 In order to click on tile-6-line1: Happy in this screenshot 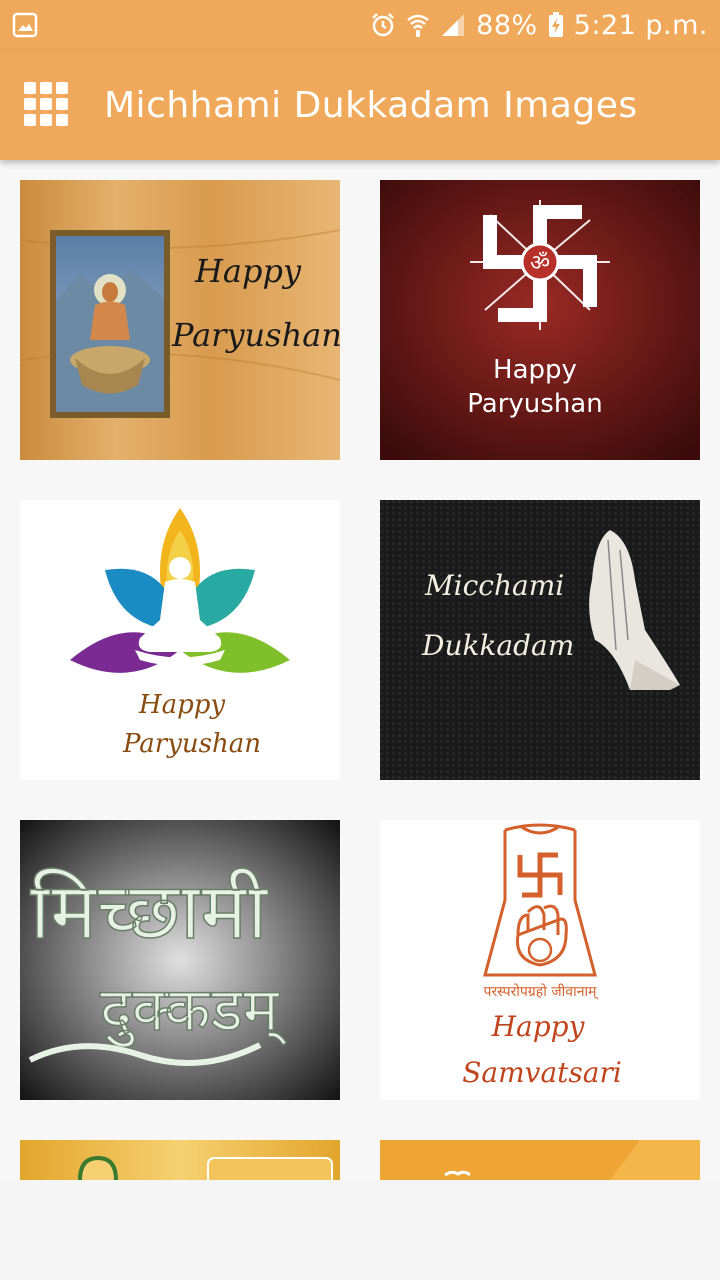, I will do `click(538, 1026)`.